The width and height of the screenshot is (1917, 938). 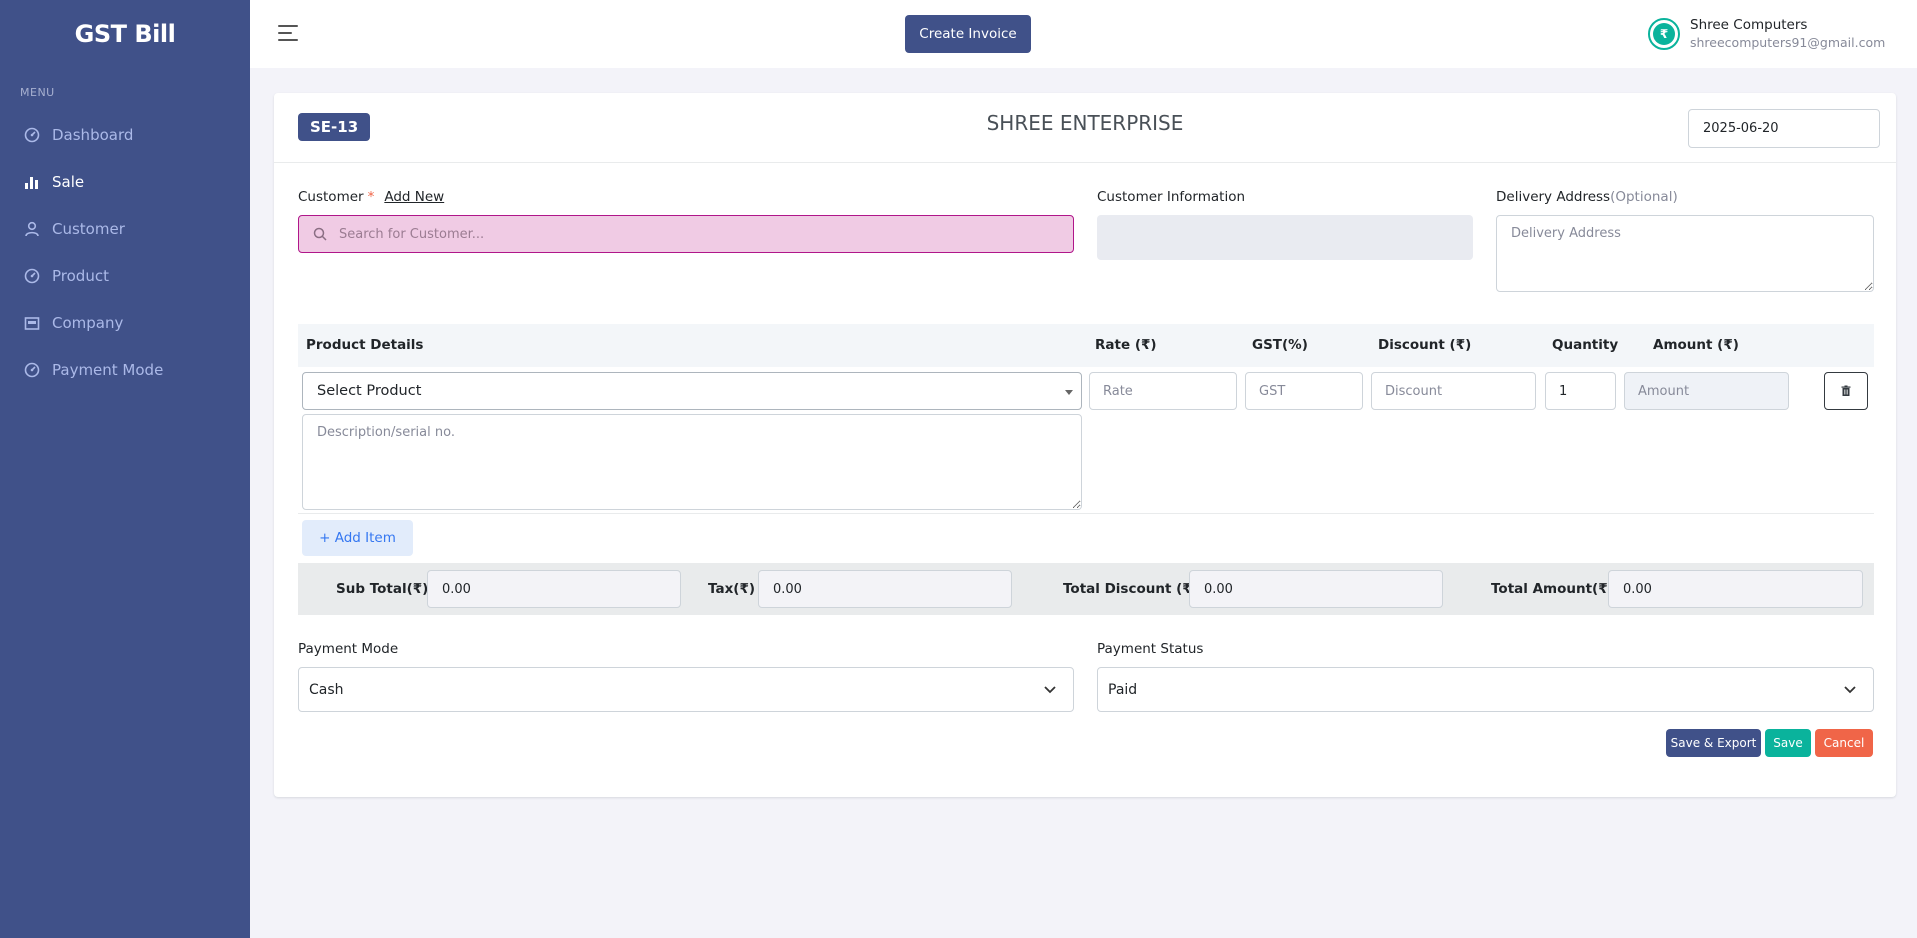 What do you see at coordinates (125, 34) in the screenshot?
I see `brand-logo: GST Bill` at bounding box center [125, 34].